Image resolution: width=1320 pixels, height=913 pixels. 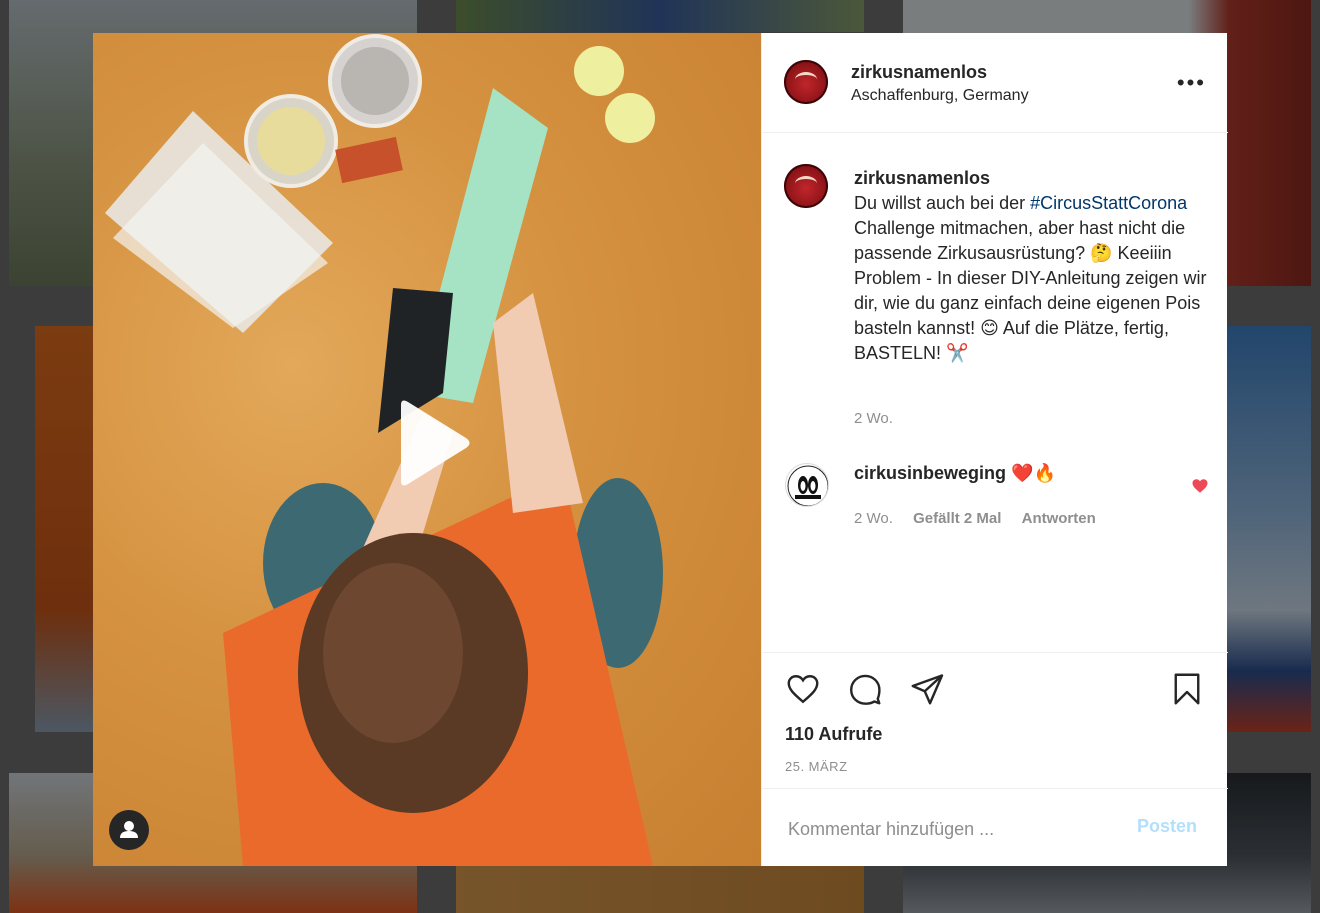 I want to click on comment-time: 2 Wo., so click(x=873, y=518).